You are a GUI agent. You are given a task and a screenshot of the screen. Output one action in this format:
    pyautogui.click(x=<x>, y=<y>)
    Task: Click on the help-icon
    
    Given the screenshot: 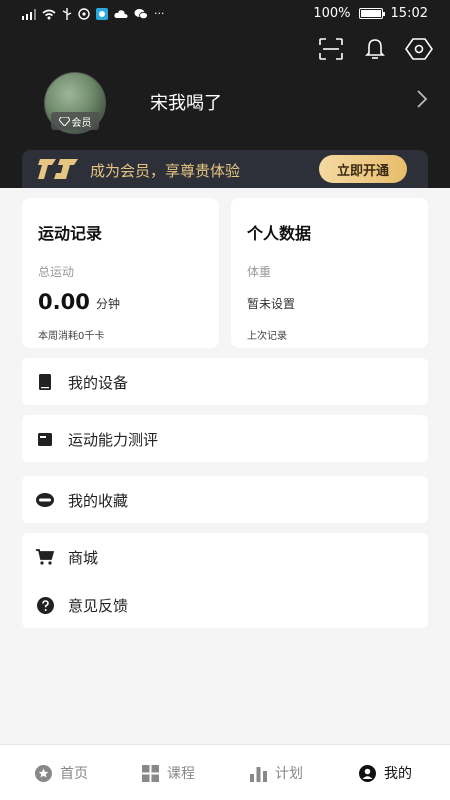 What is the action you would take?
    pyautogui.click(x=45, y=605)
    